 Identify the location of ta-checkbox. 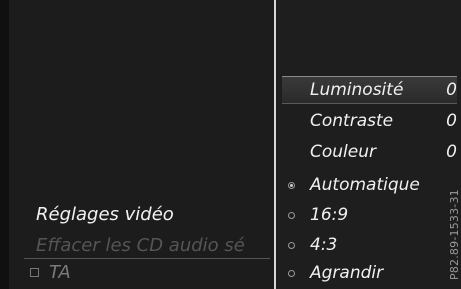
(34, 272).